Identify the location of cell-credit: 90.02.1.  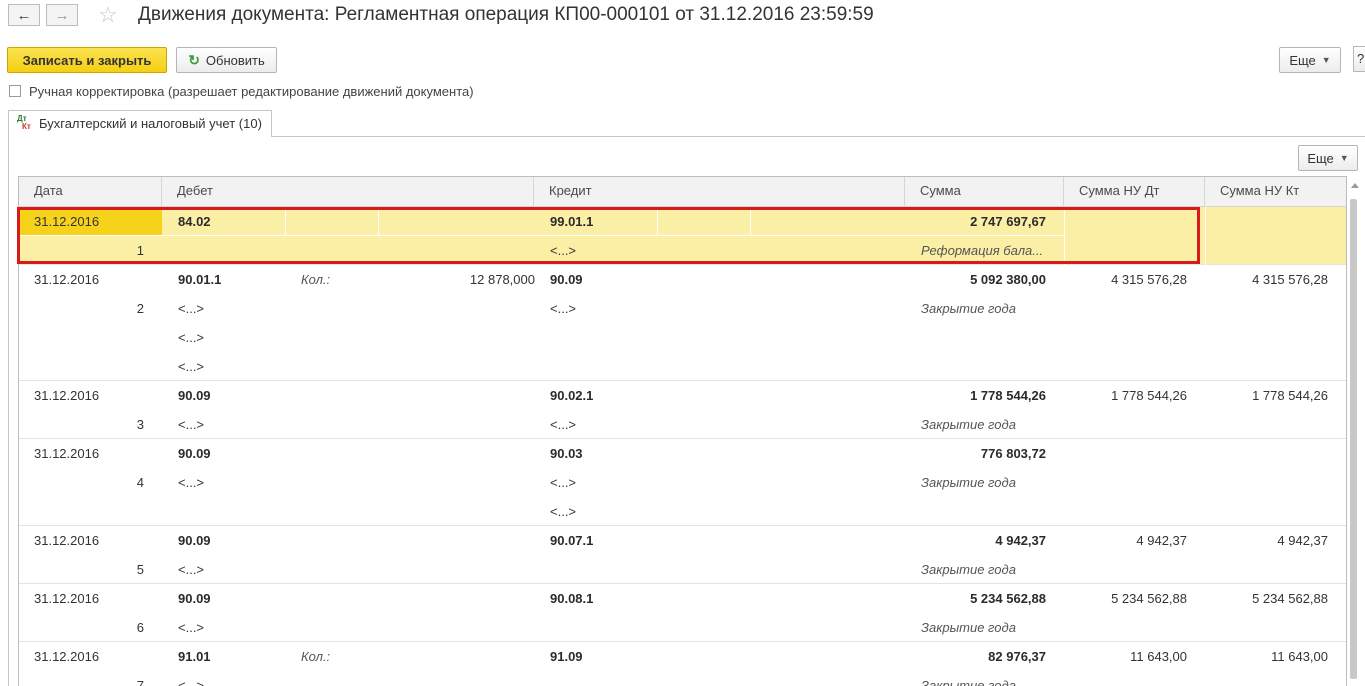
(572, 395).